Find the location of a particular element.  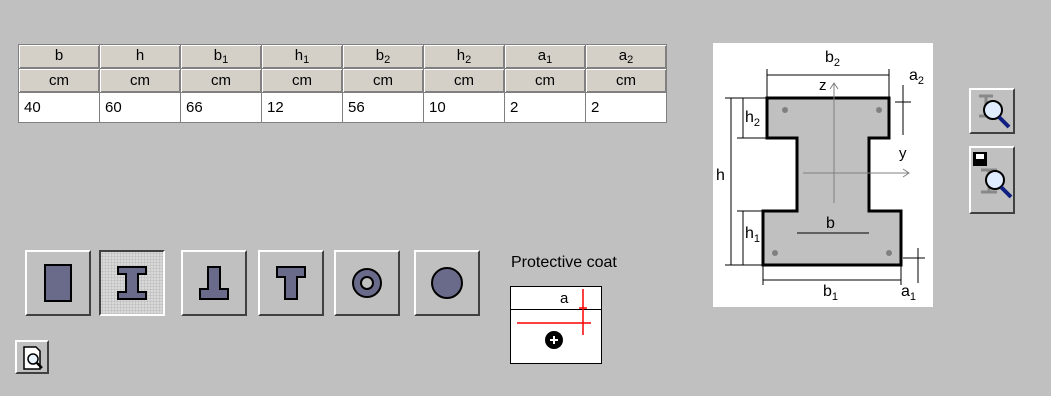

print-preview-button is located at coordinates (32, 357).